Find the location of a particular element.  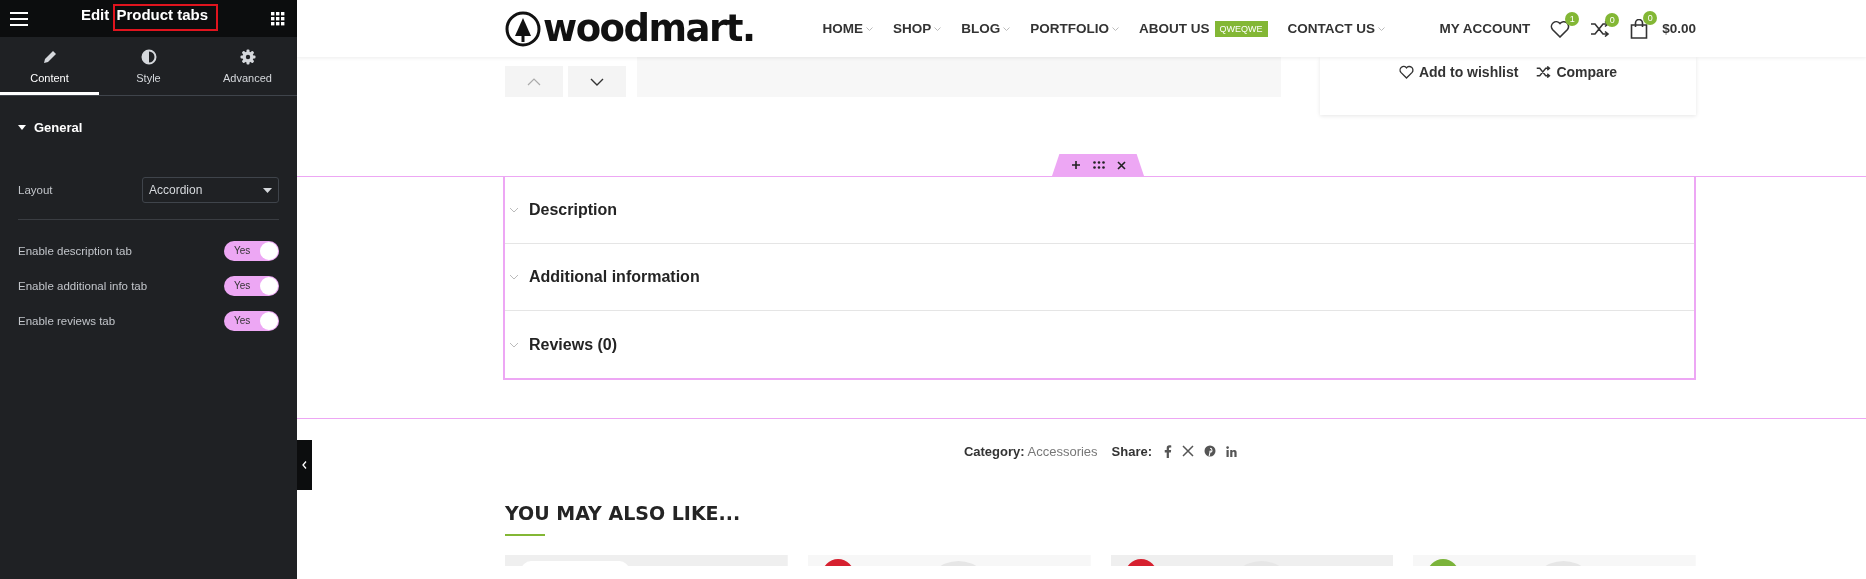

field-label: Layout is located at coordinates (35, 190).